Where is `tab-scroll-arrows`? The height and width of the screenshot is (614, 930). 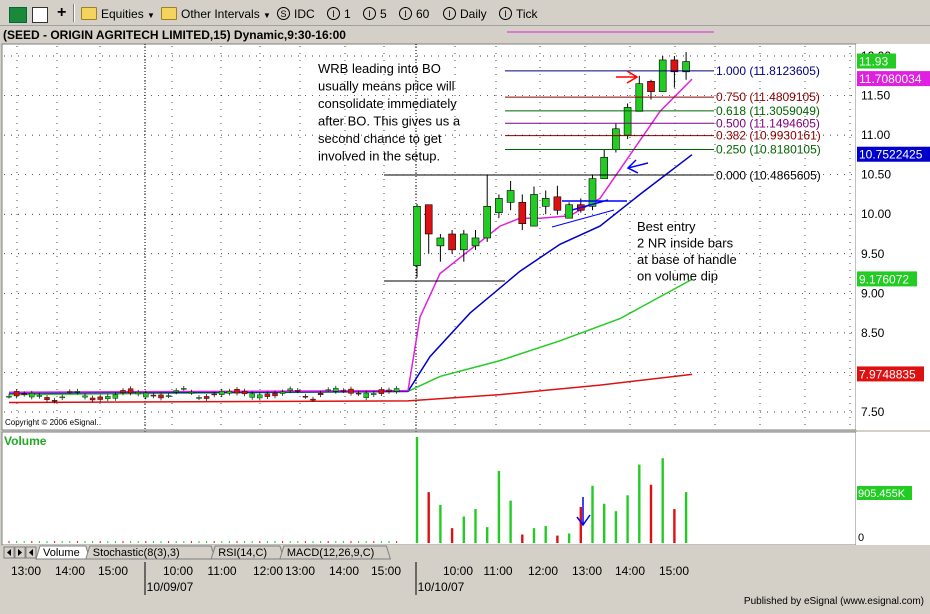
tab-scroll-arrows is located at coordinates (20, 552).